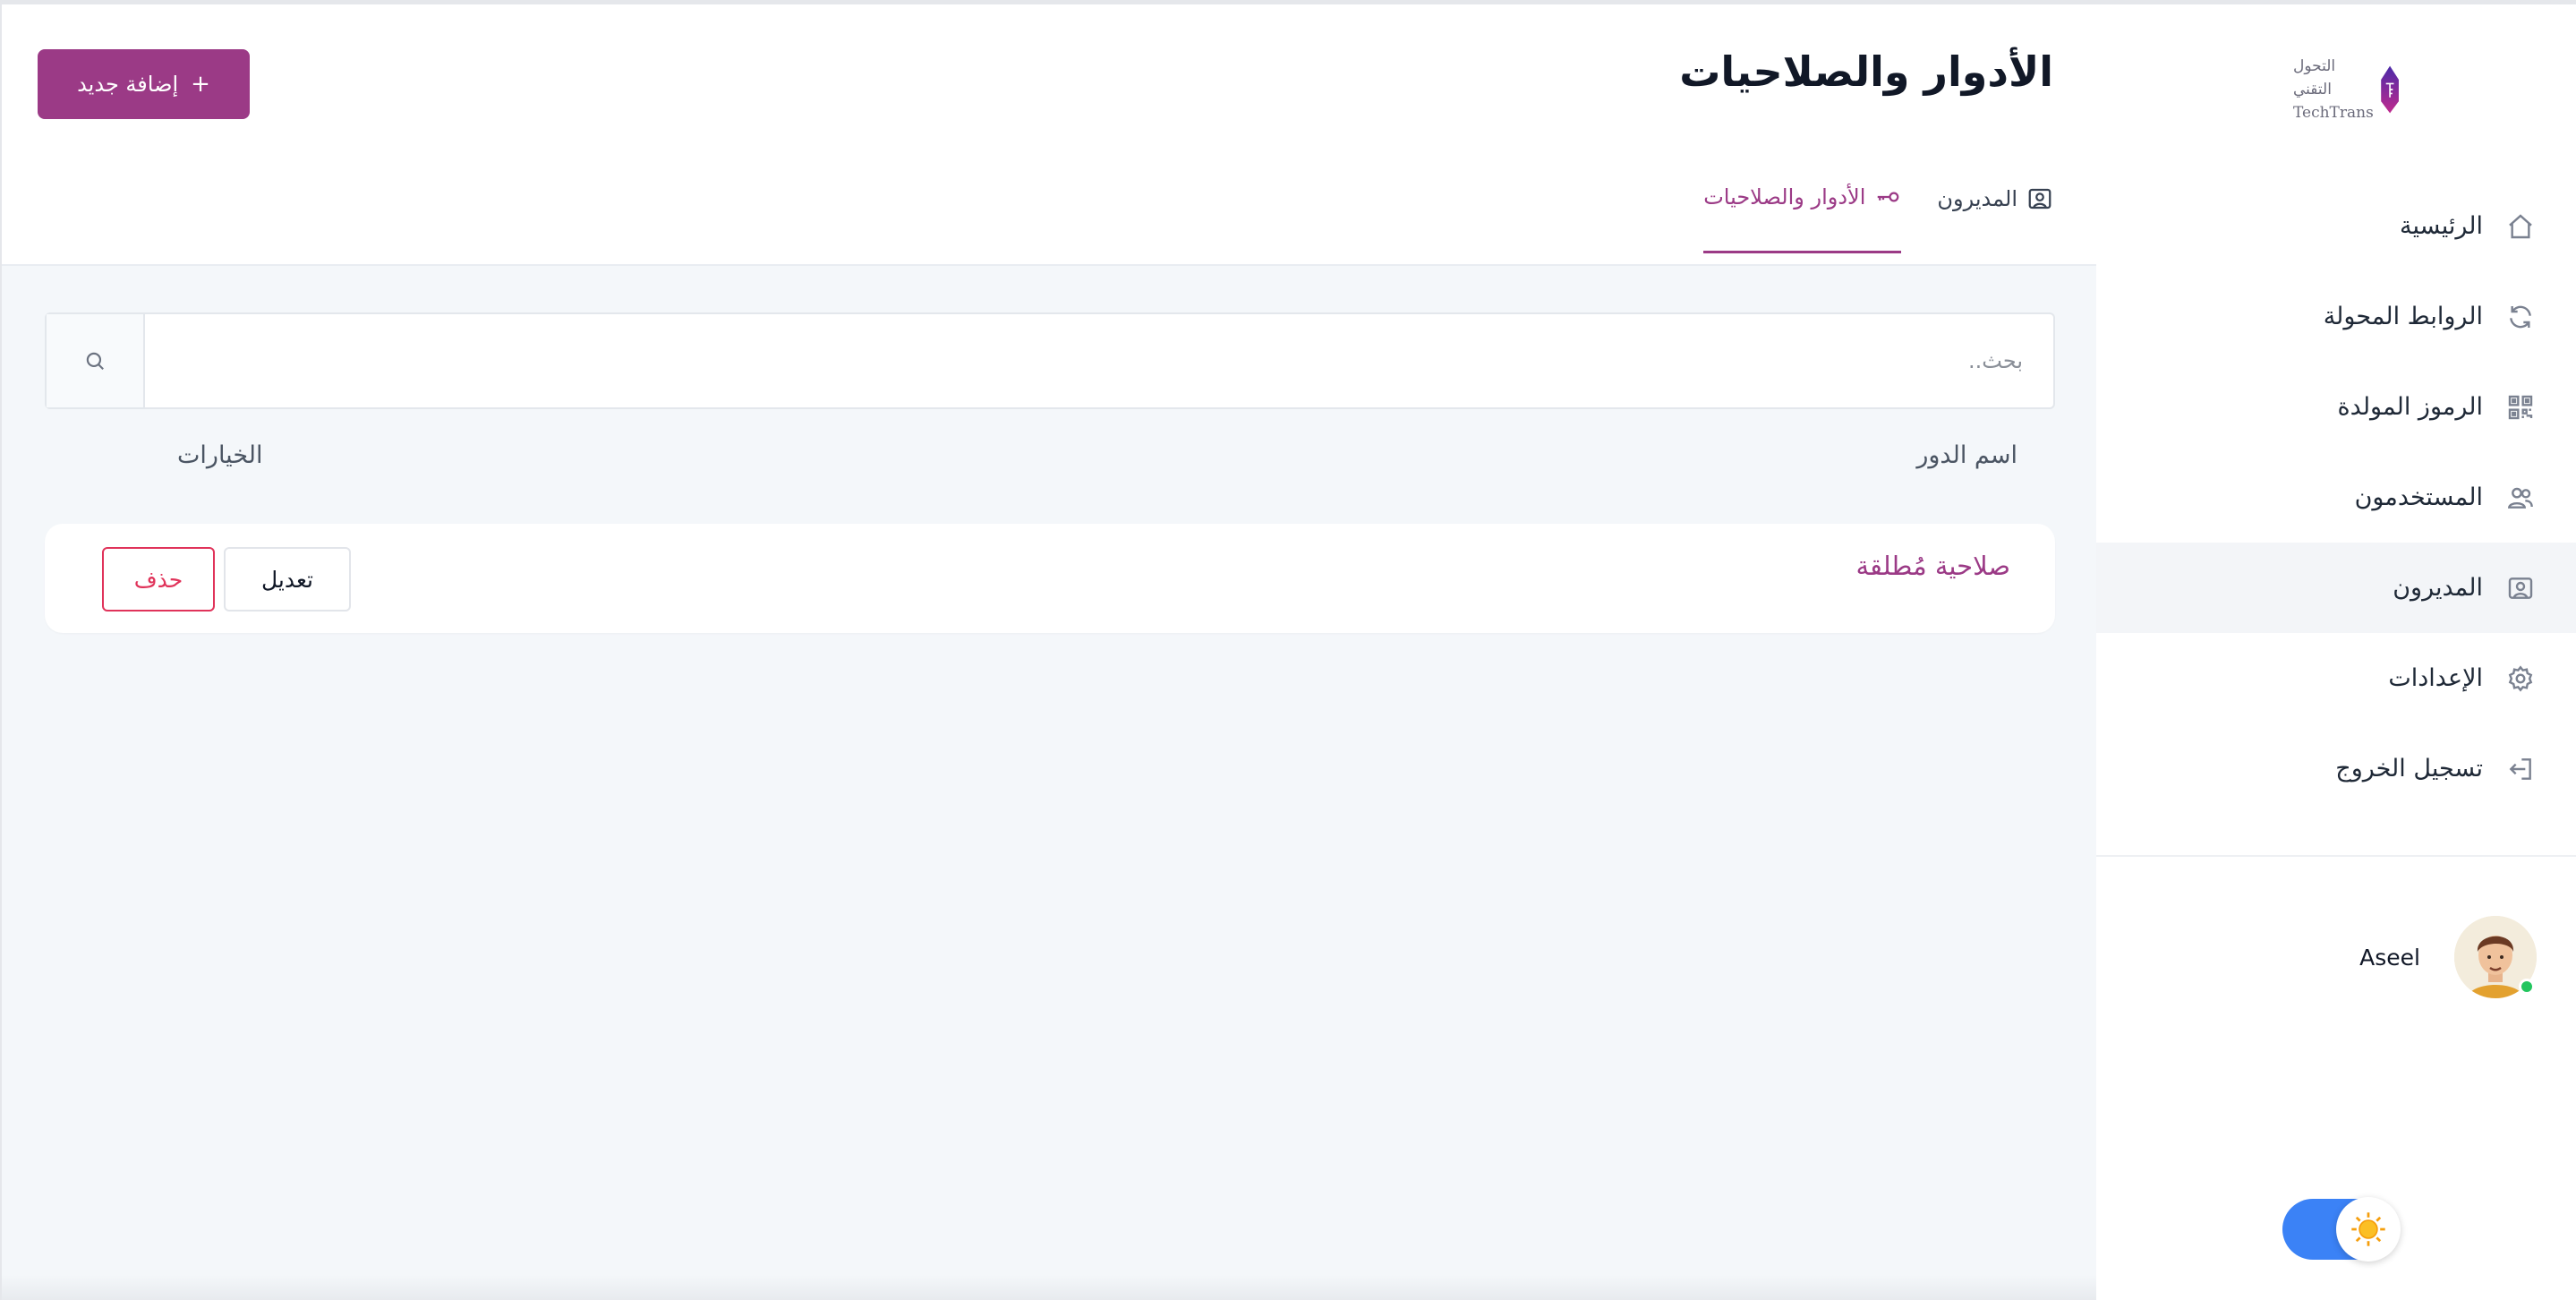 Image resolution: width=2576 pixels, height=1300 pixels. What do you see at coordinates (2403, 316) in the screenshot?
I see `sidebar-item-label: الروابط المحولة` at bounding box center [2403, 316].